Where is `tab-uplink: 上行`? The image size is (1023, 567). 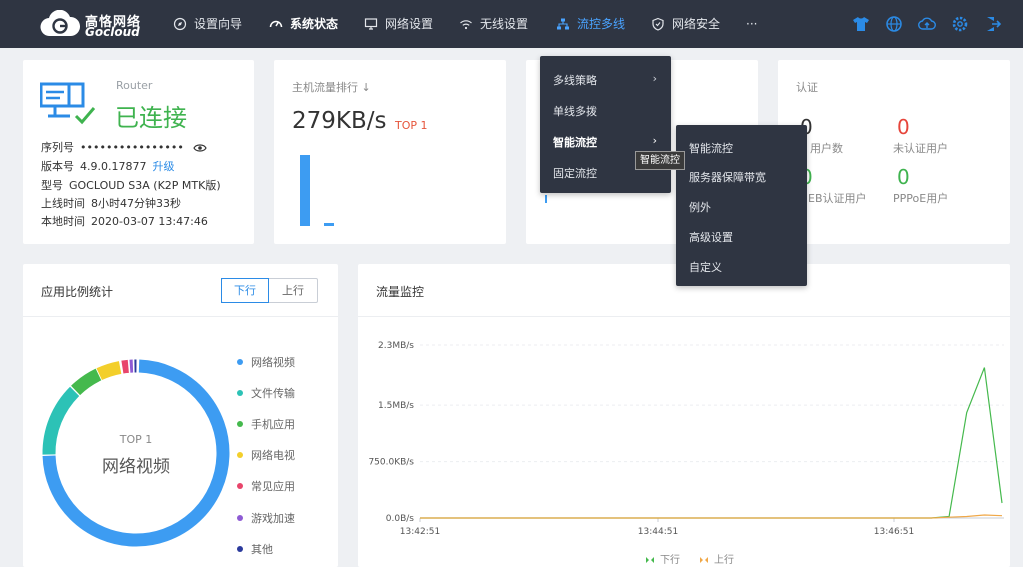
tab-uplink: 上行 is located at coordinates (293, 290).